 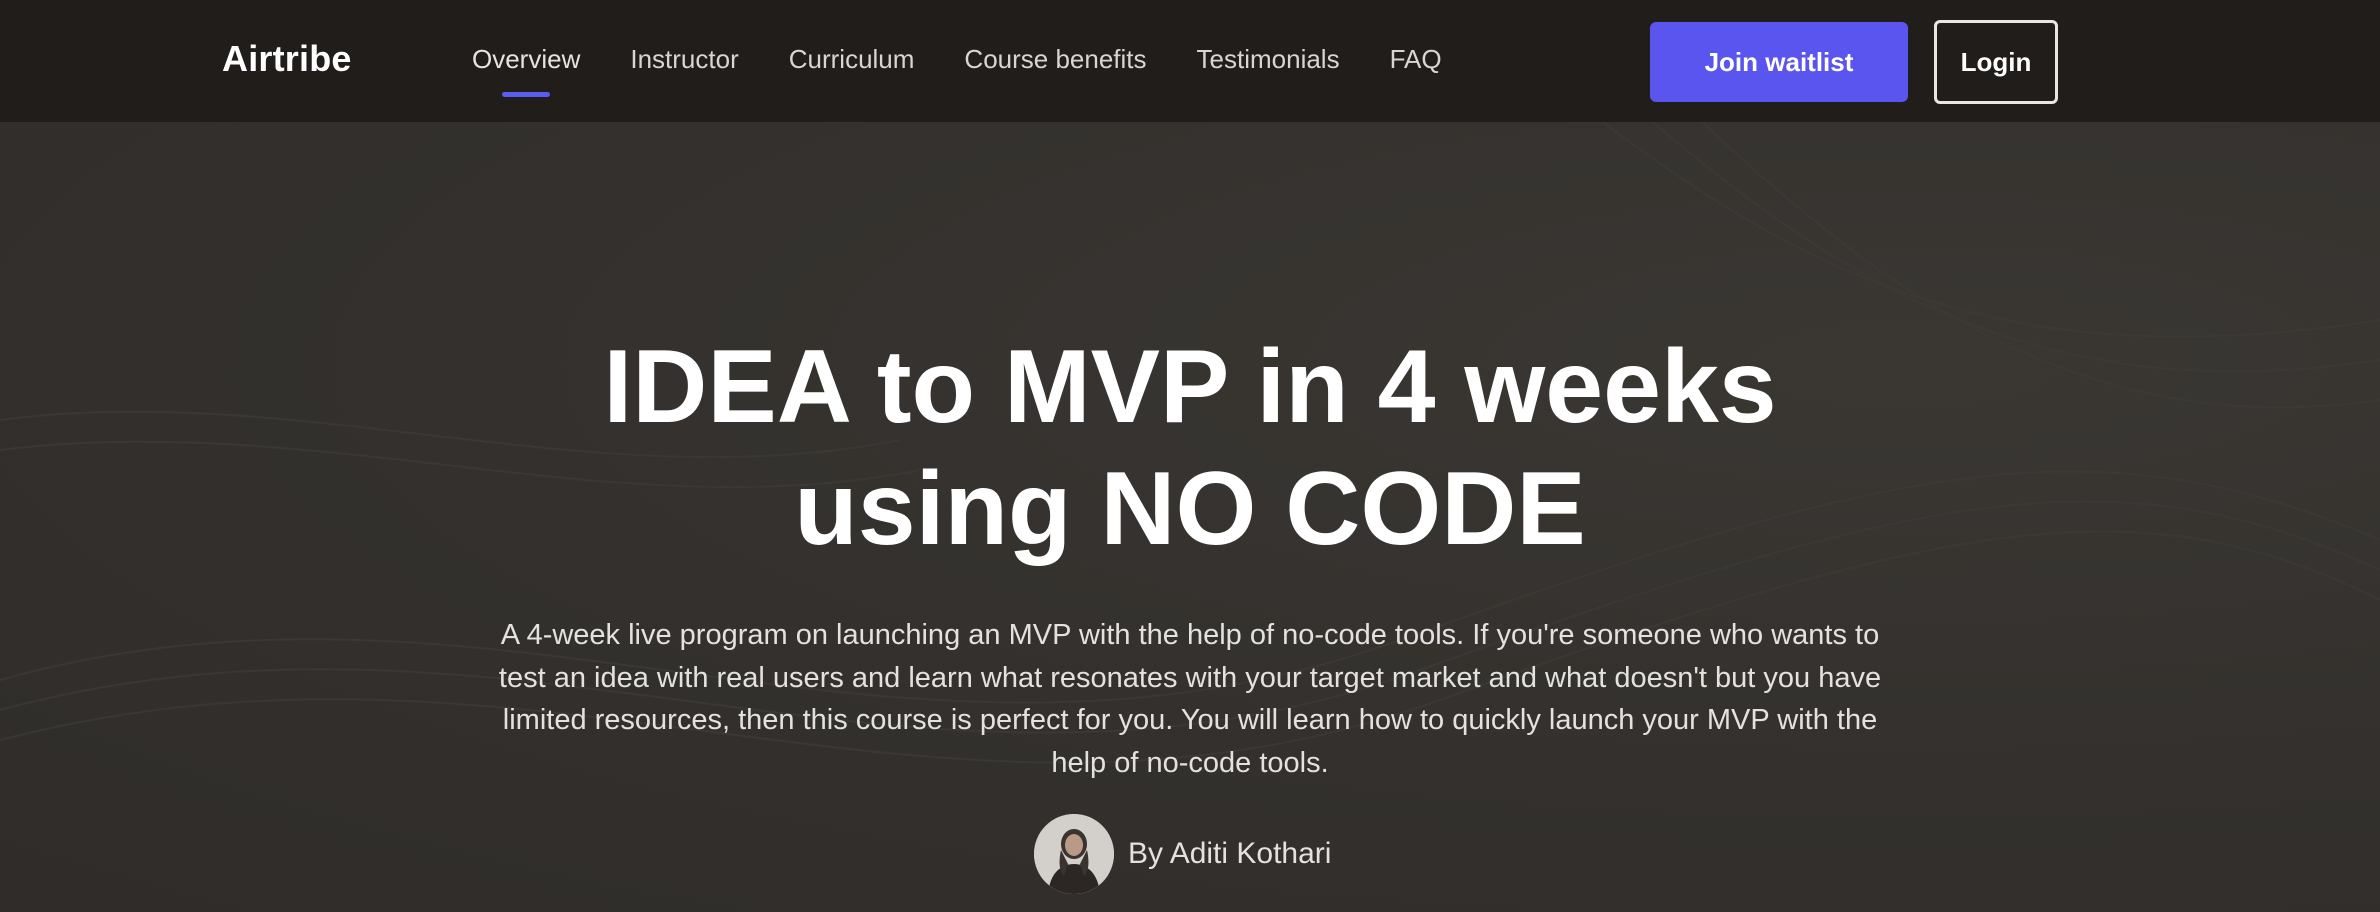 I want to click on airtribe-logo: Airtribe, so click(x=287, y=59).